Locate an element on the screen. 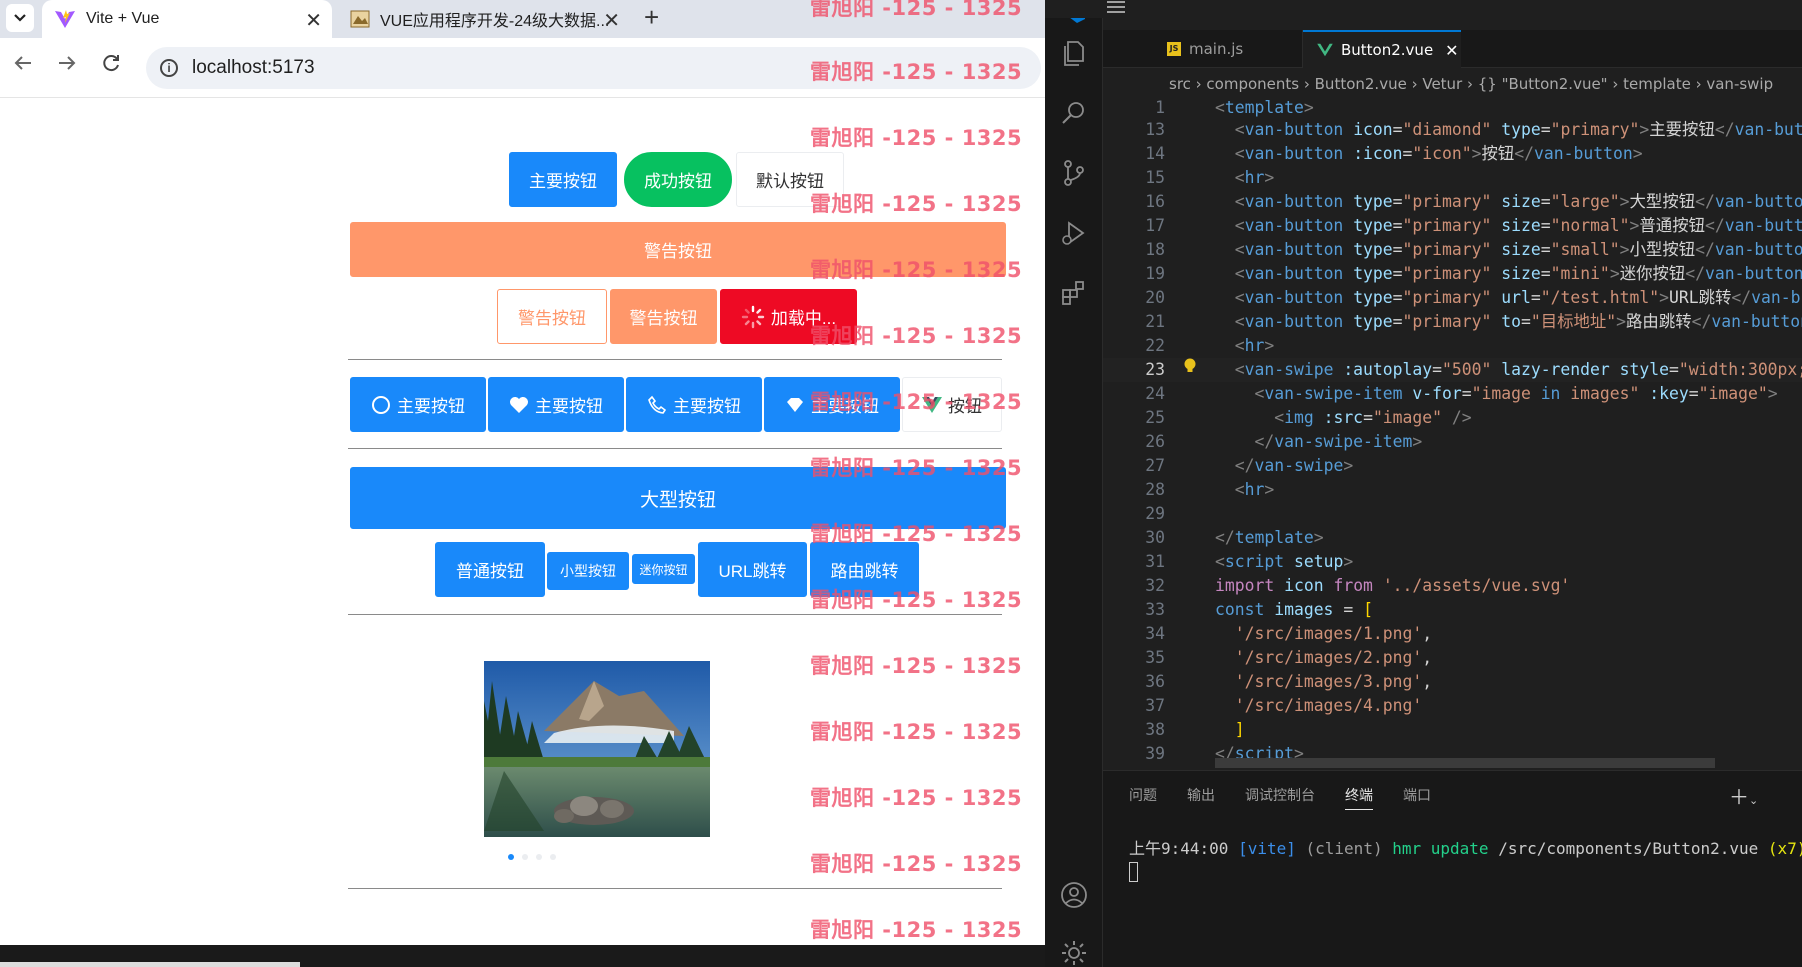 This screenshot has height=967, width=1802. reload-icon is located at coordinates (111, 63).